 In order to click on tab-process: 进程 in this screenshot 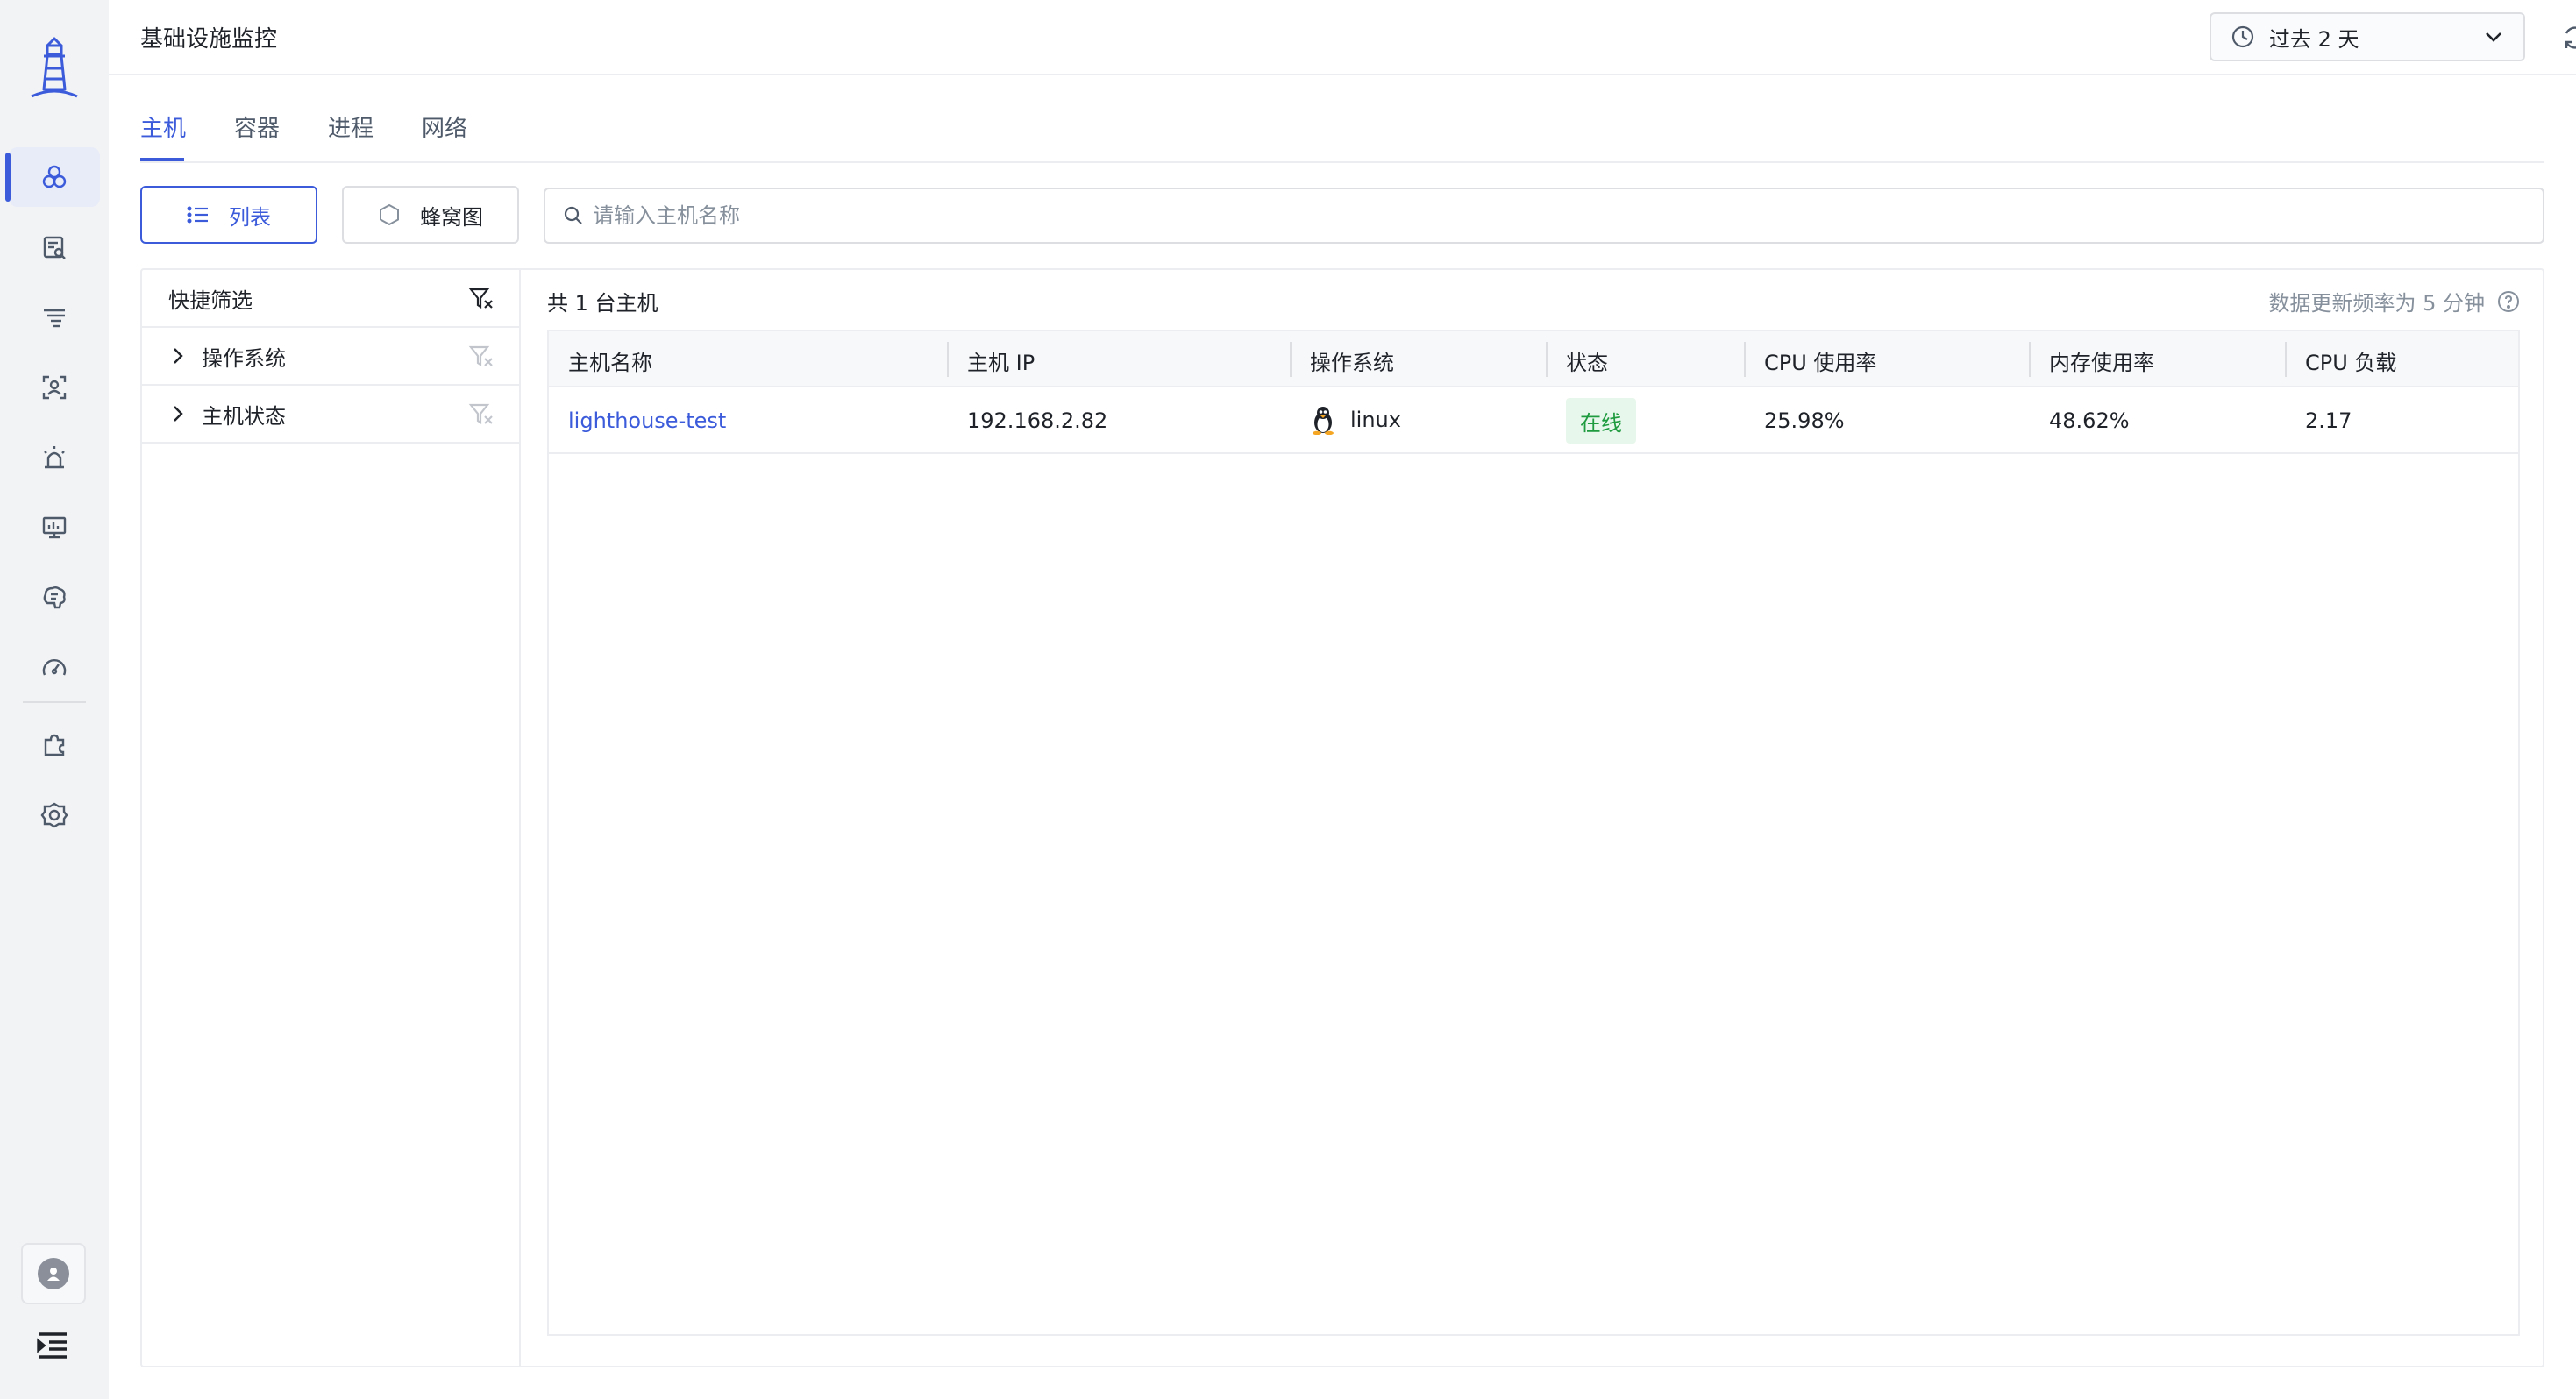, I will do `click(351, 126)`.